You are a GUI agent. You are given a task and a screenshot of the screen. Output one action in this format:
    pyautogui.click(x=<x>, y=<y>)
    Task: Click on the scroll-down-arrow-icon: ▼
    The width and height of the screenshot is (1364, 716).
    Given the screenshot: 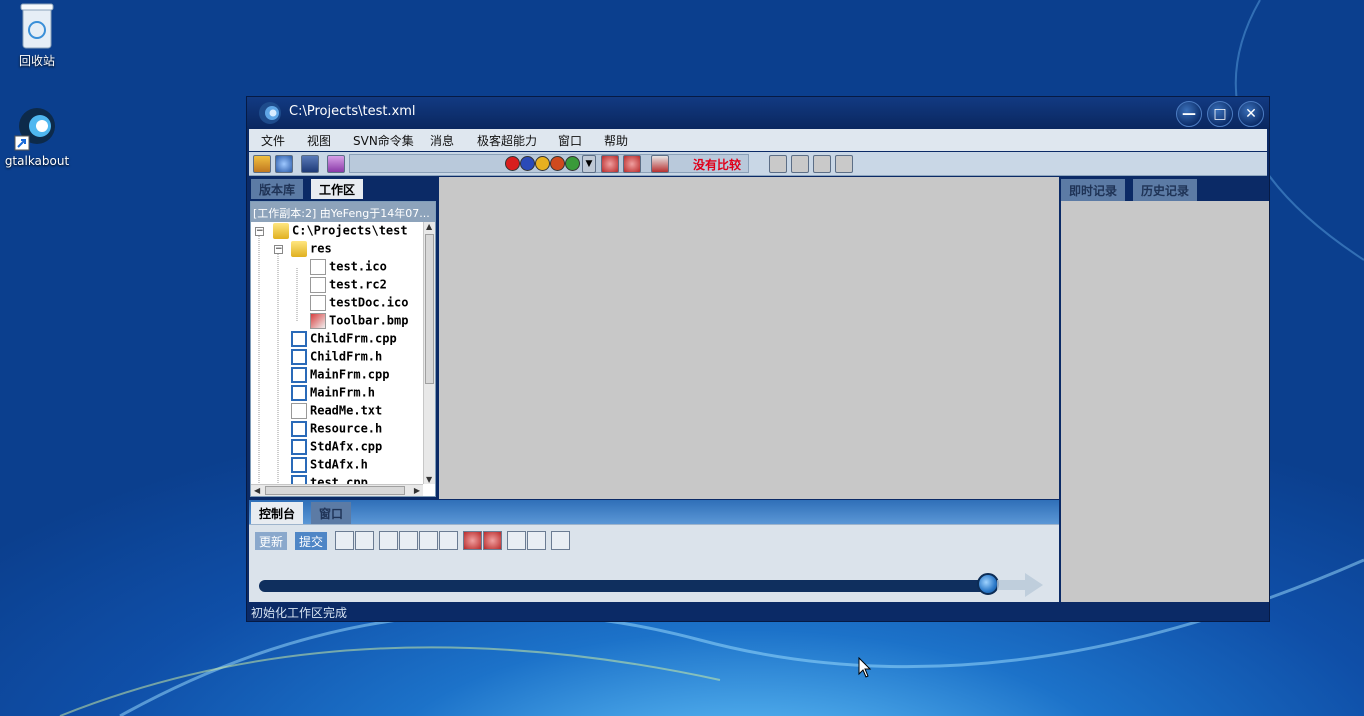 What is the action you would take?
    pyautogui.click(x=429, y=479)
    